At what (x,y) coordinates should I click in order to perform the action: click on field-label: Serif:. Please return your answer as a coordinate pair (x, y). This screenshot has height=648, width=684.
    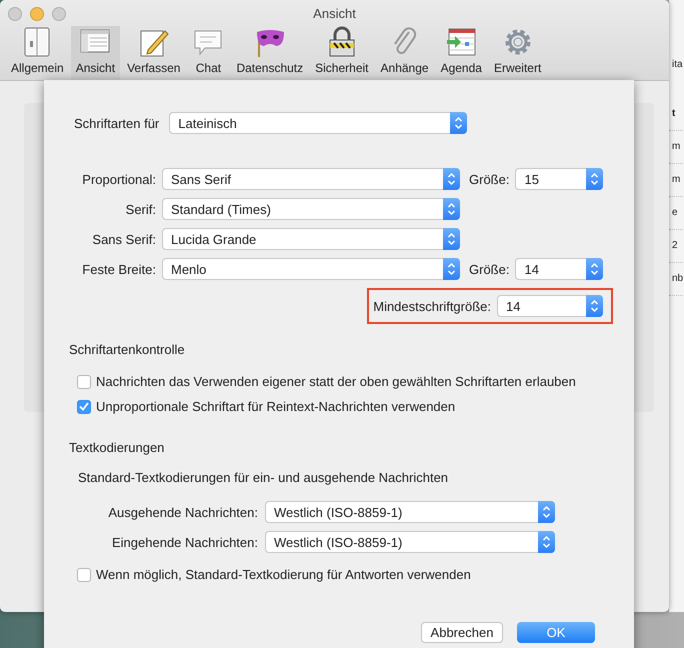
    Looking at the image, I should click on (140, 209).